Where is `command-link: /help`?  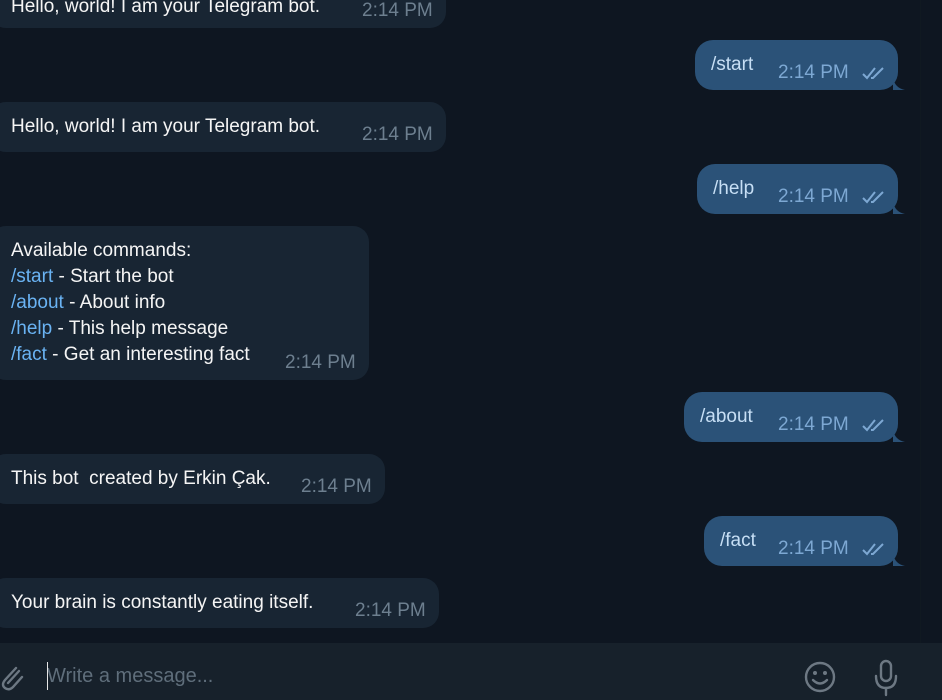
command-link: /help is located at coordinates (31, 328).